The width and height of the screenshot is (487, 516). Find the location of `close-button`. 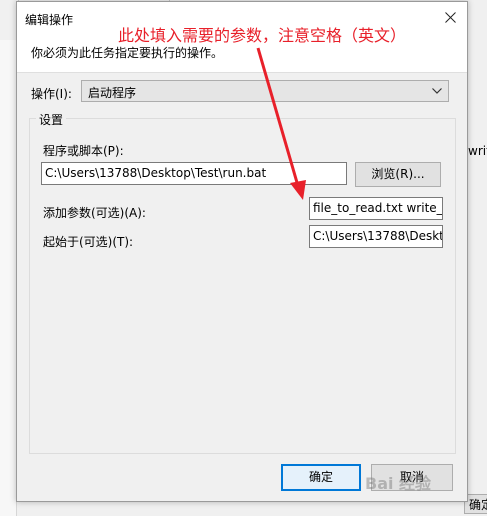

close-button is located at coordinates (450, 18).